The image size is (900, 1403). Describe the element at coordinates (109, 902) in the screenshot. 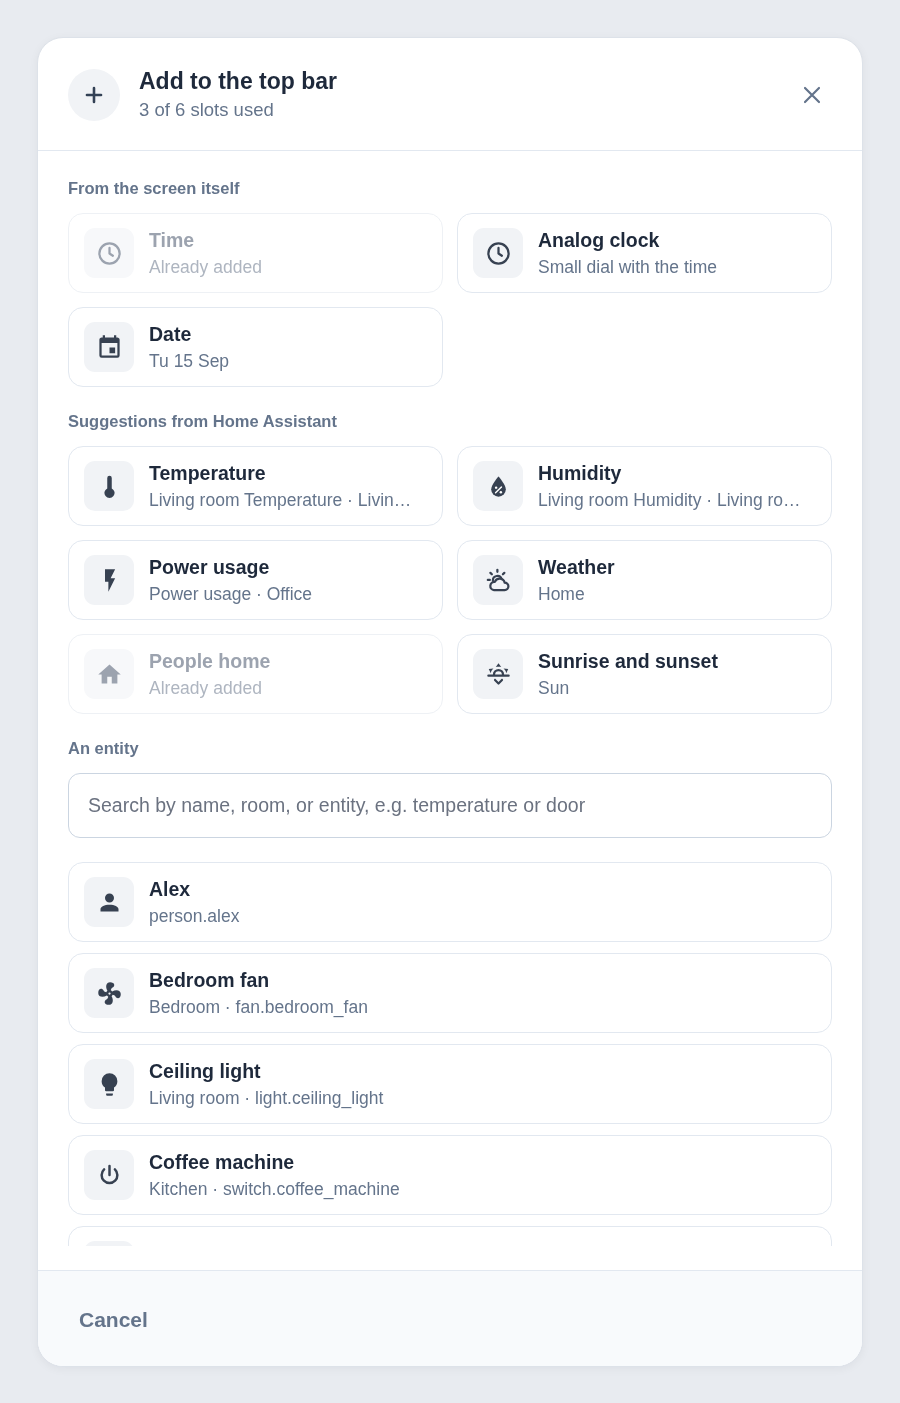

I see `person-icon` at that location.